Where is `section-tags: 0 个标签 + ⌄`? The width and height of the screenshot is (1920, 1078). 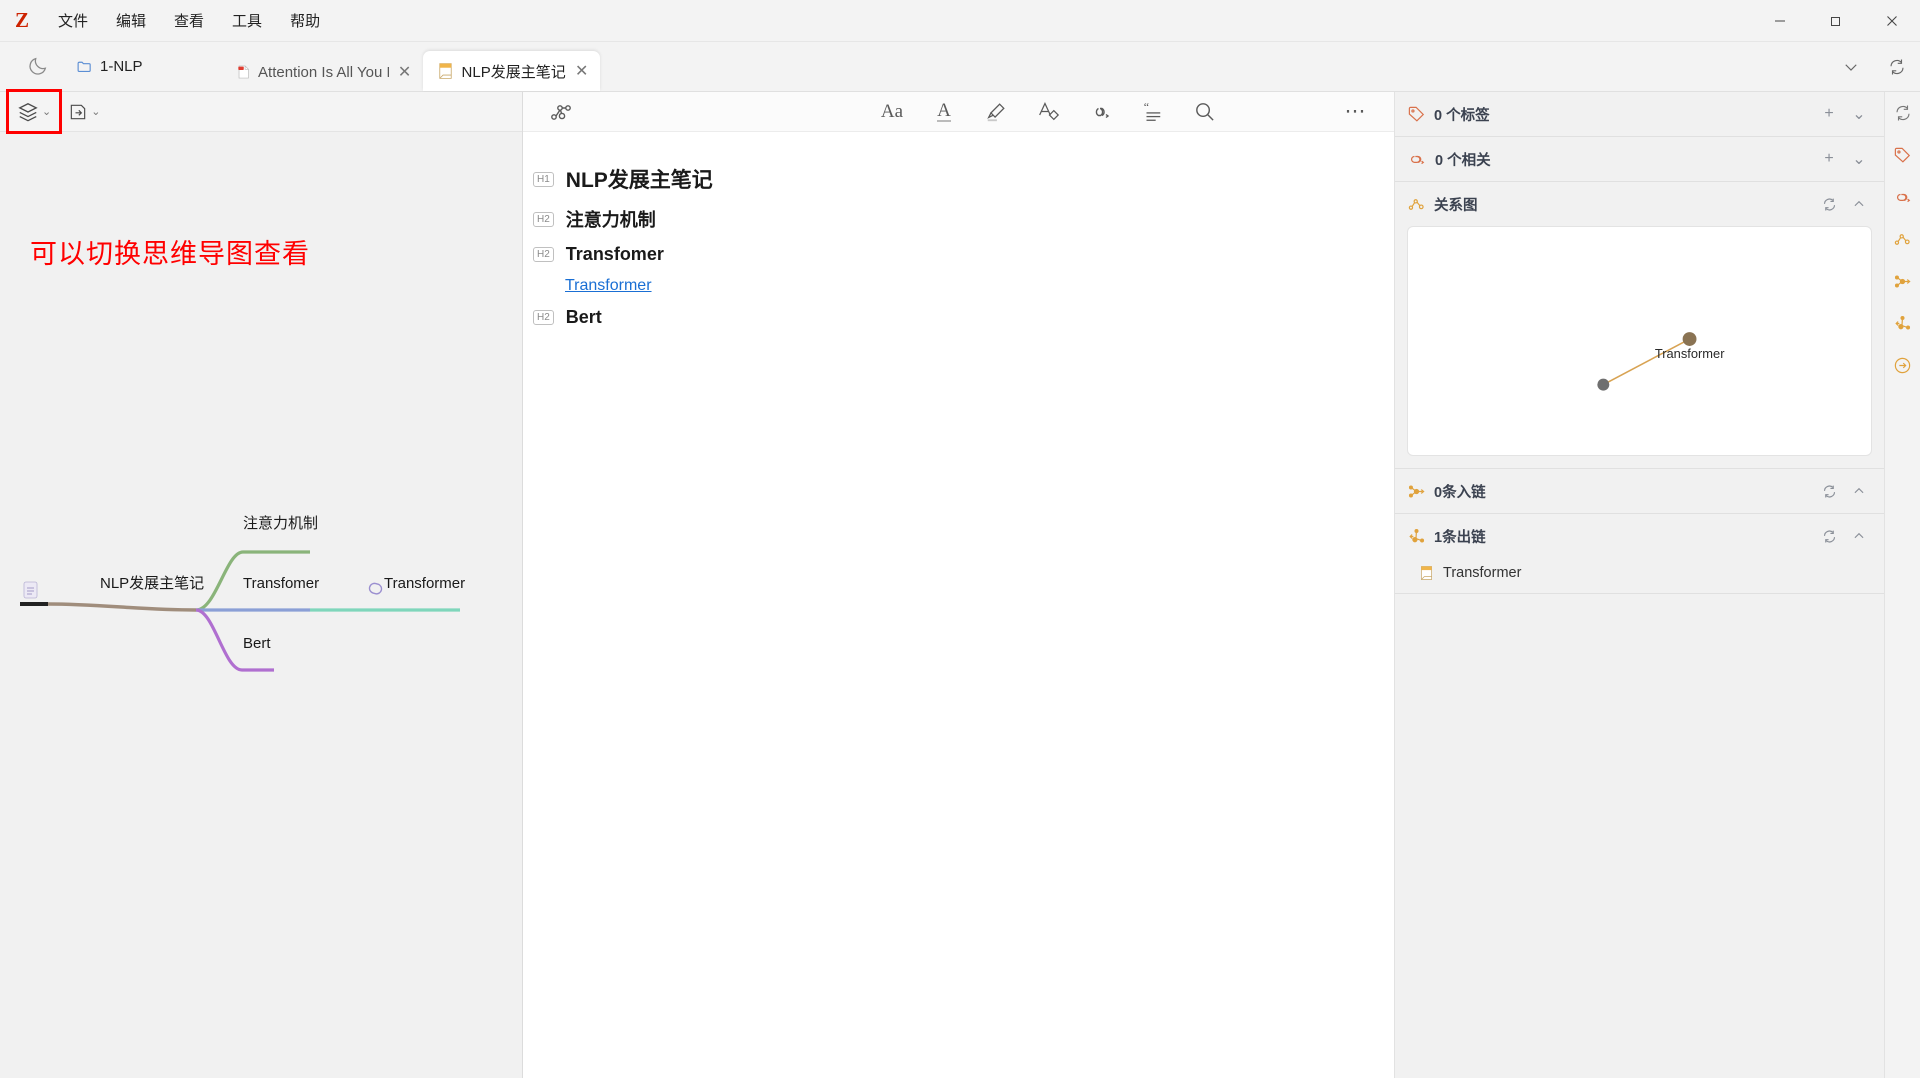
section-tags: 0 个标签 + ⌄ is located at coordinates (1639, 114).